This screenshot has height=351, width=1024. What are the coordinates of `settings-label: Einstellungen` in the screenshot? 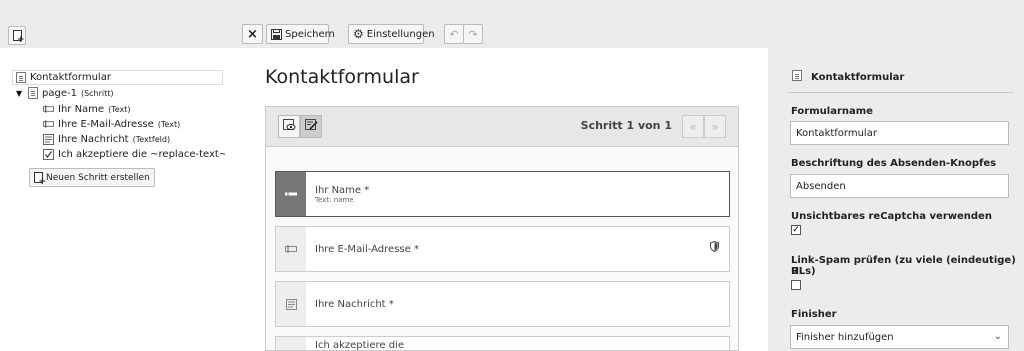 It's located at (400, 34).